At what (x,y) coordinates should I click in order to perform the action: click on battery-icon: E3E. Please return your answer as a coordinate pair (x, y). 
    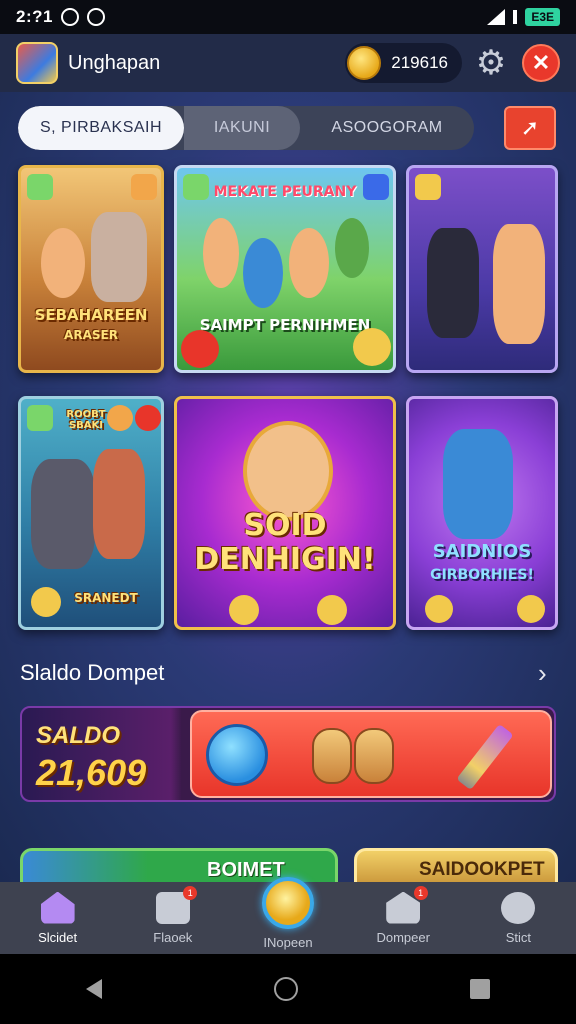
    Looking at the image, I should click on (542, 17).